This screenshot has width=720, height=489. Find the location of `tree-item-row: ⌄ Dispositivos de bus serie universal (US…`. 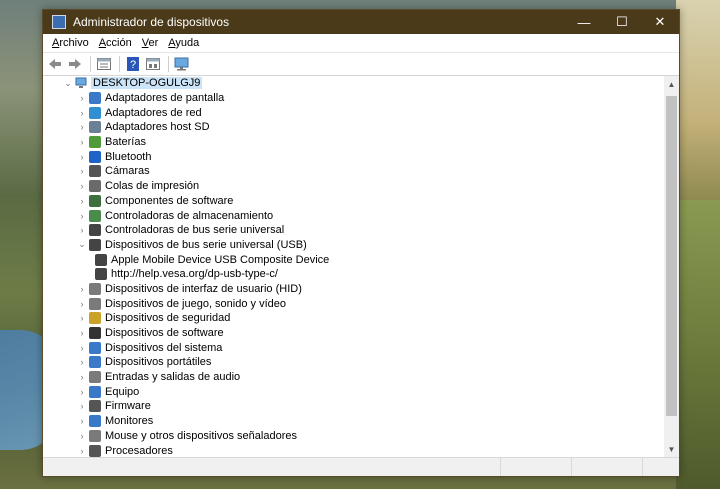

tree-item-row: ⌄ Dispositivos de bus serie universal (US… is located at coordinates (353, 245).